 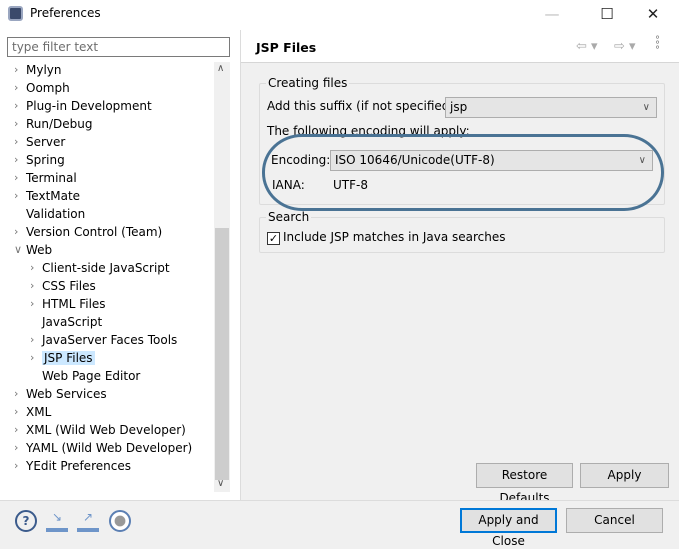 I want to click on tree-item-label: Web, so click(x=39, y=250).